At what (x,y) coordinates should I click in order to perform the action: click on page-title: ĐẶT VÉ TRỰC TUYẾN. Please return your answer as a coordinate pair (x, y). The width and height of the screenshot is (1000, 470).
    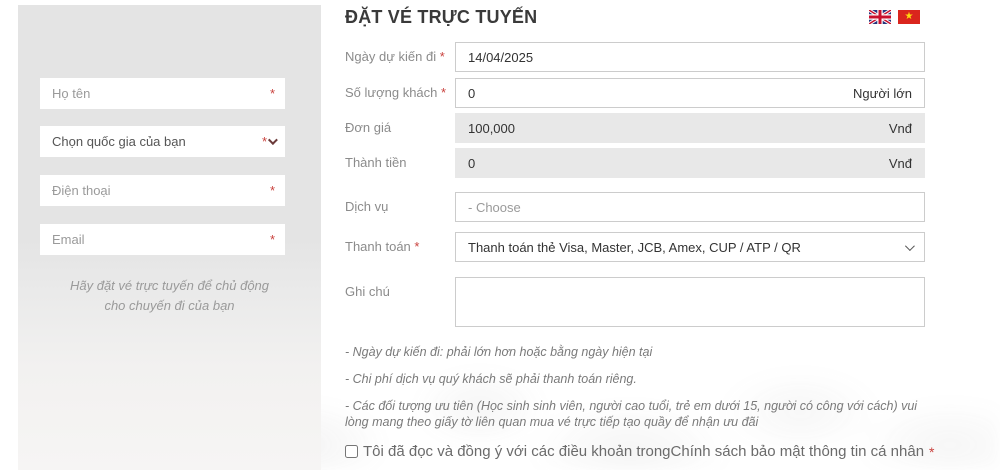
    Looking at the image, I should click on (441, 17).